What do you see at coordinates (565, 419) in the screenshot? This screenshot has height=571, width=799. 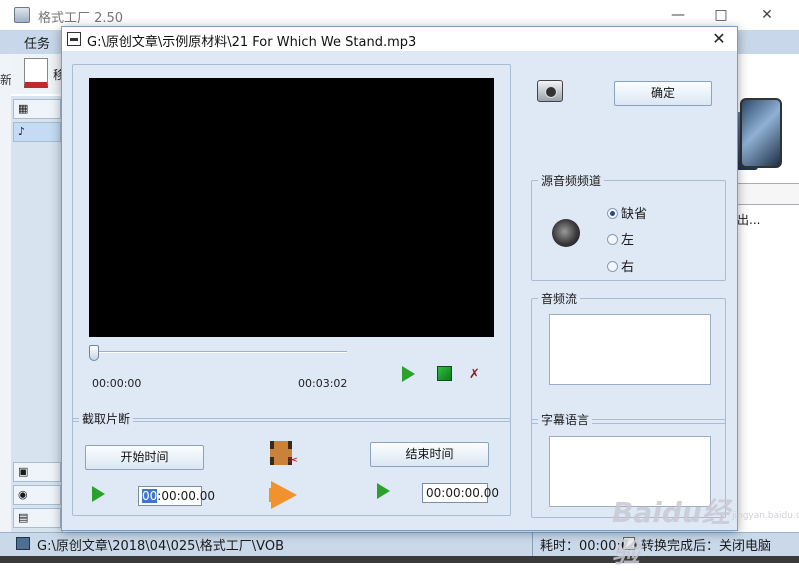 I see `subtitle-language-label: 字幕语言` at bounding box center [565, 419].